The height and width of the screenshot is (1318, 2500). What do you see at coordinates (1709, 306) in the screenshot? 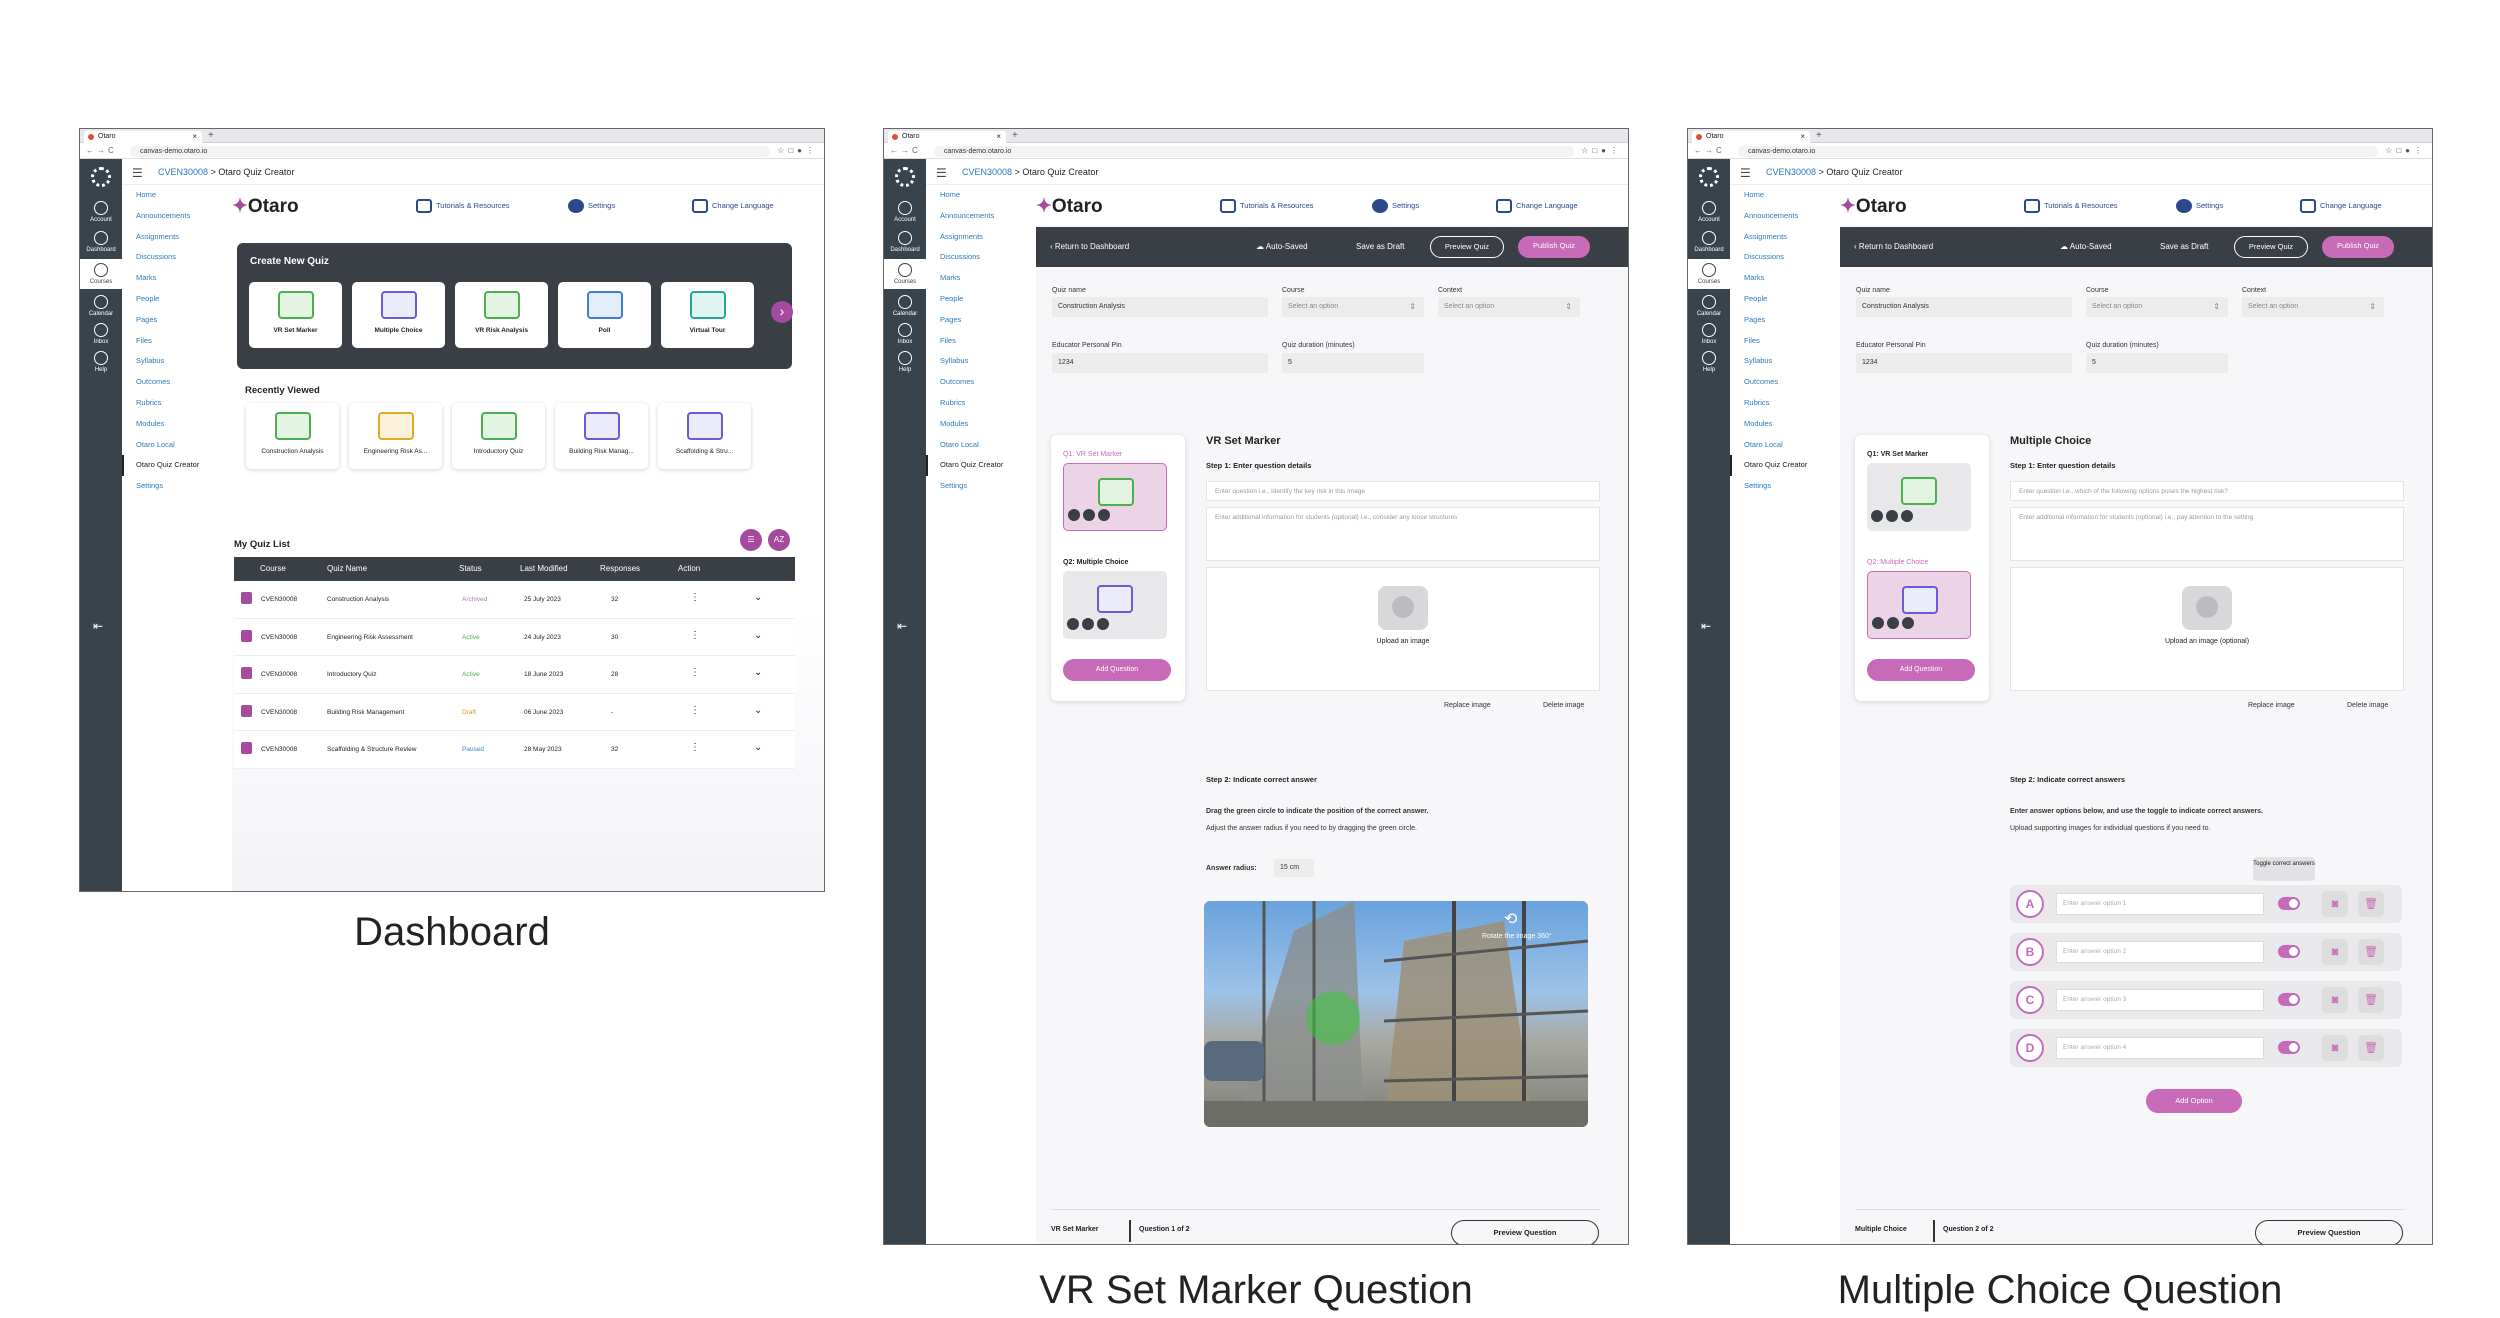
I see `gnav-calendar: Calendar` at bounding box center [1709, 306].